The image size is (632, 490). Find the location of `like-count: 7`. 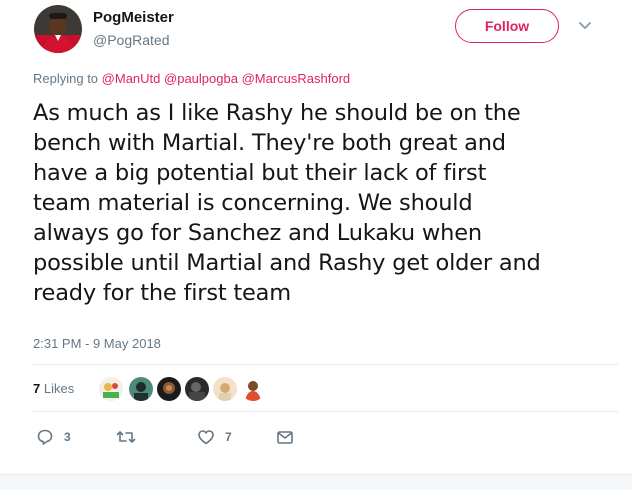

like-count: 7 is located at coordinates (228, 437).